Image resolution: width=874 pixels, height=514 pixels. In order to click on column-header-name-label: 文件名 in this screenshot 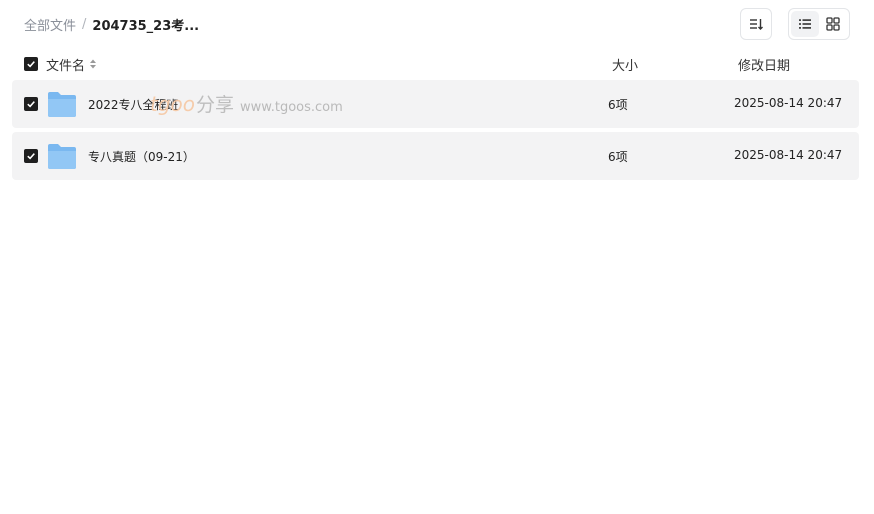, I will do `click(66, 66)`.